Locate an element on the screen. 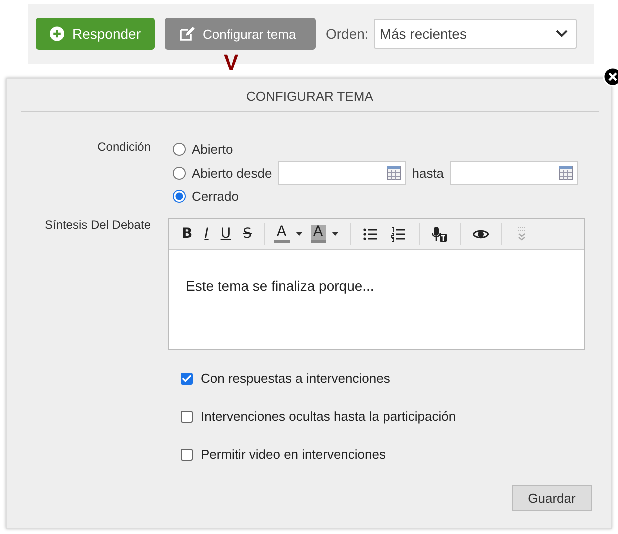  radio-label: Cerrado is located at coordinates (215, 196).